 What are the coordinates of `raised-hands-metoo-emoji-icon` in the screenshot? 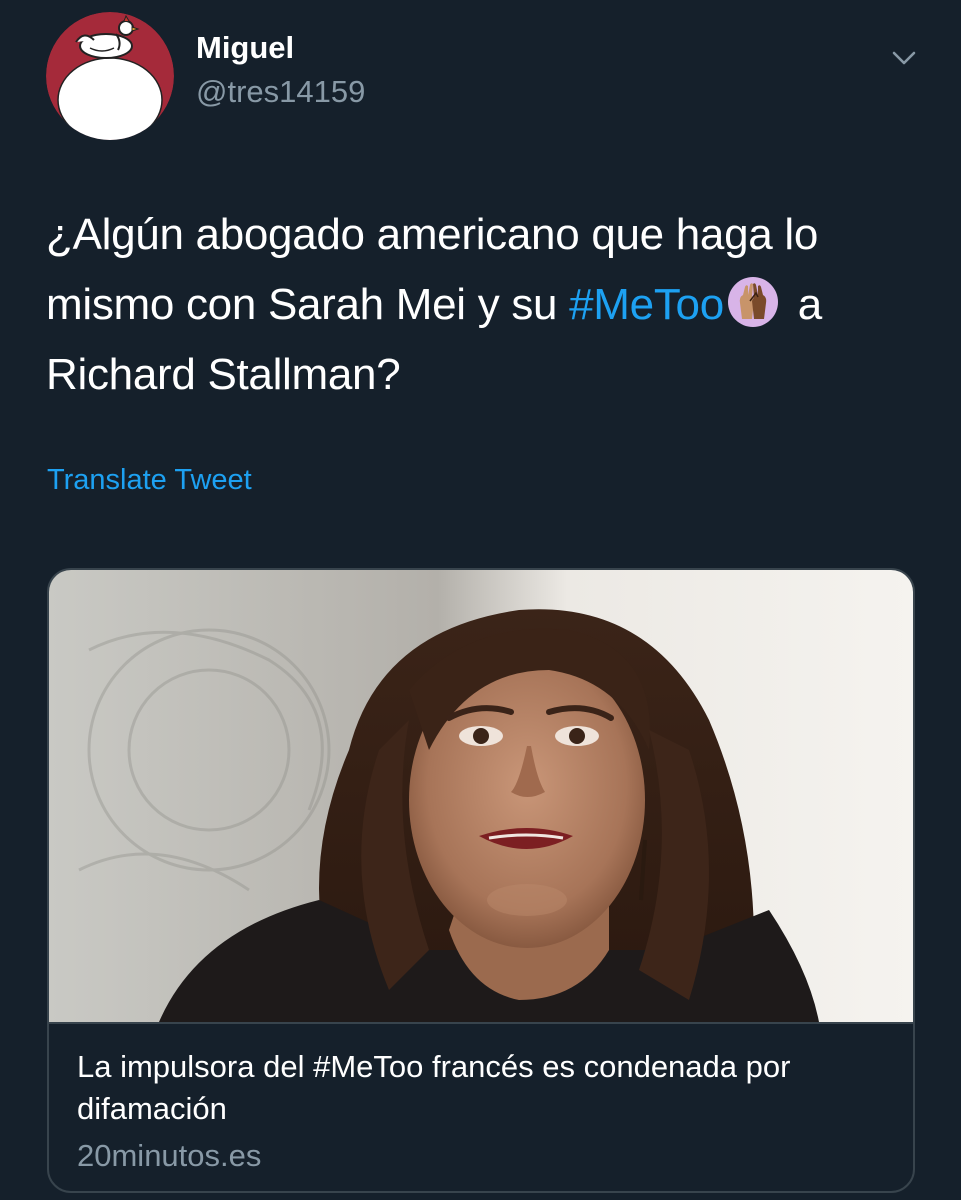 It's located at (753, 302).